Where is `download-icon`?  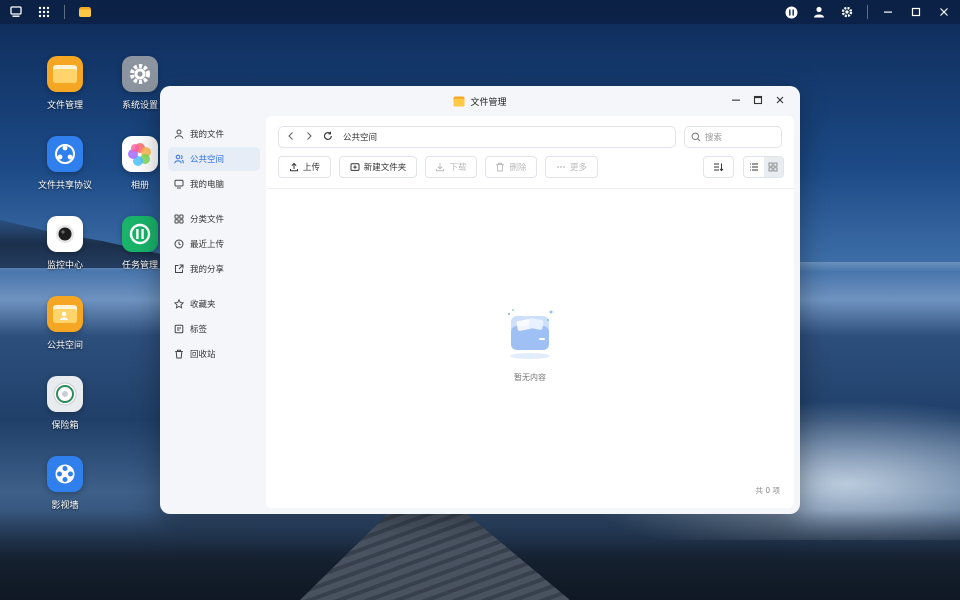 download-icon is located at coordinates (440, 167).